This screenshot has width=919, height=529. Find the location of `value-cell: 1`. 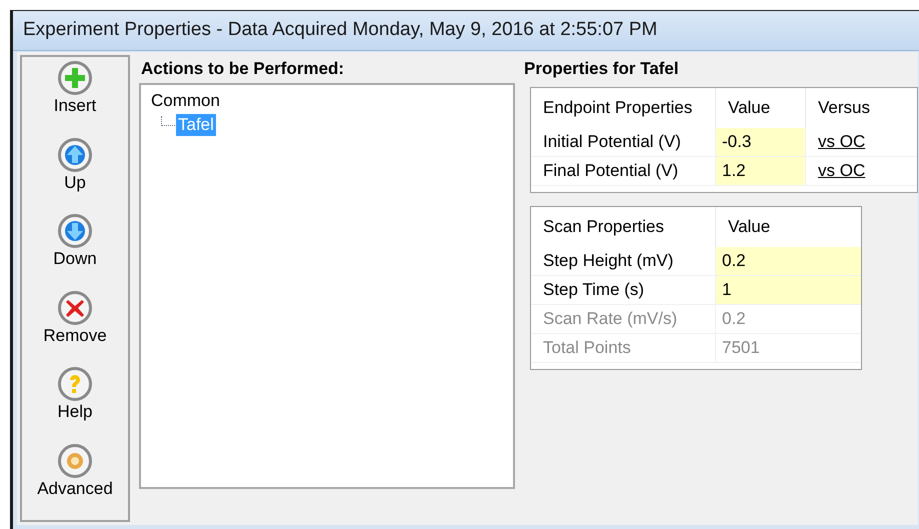

value-cell: 1 is located at coordinates (788, 290).